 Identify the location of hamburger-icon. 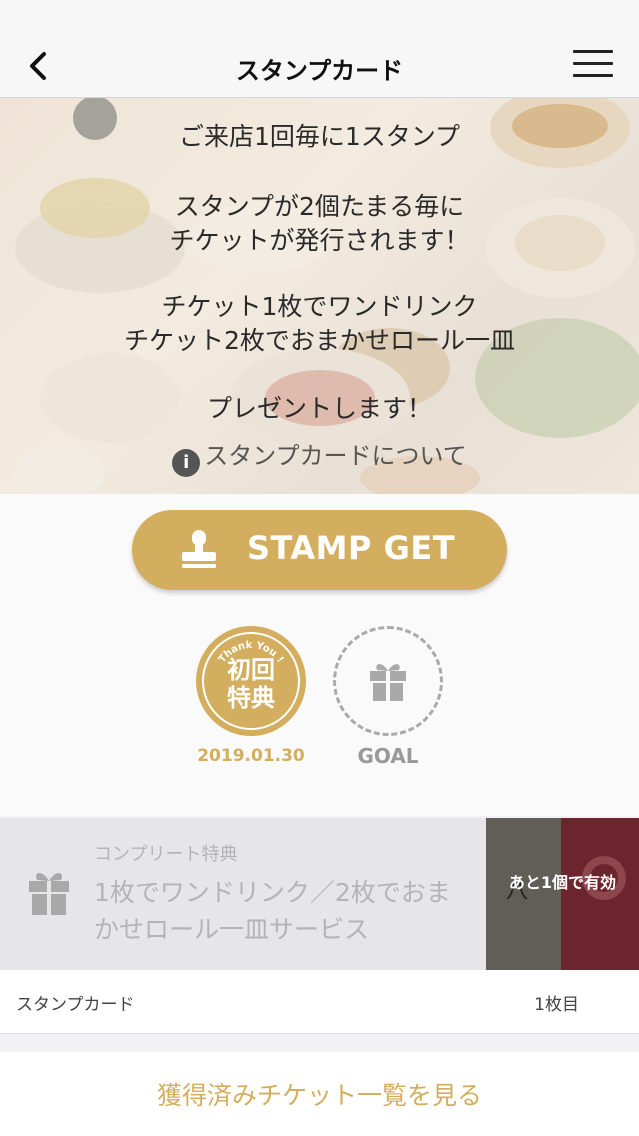
(593, 51).